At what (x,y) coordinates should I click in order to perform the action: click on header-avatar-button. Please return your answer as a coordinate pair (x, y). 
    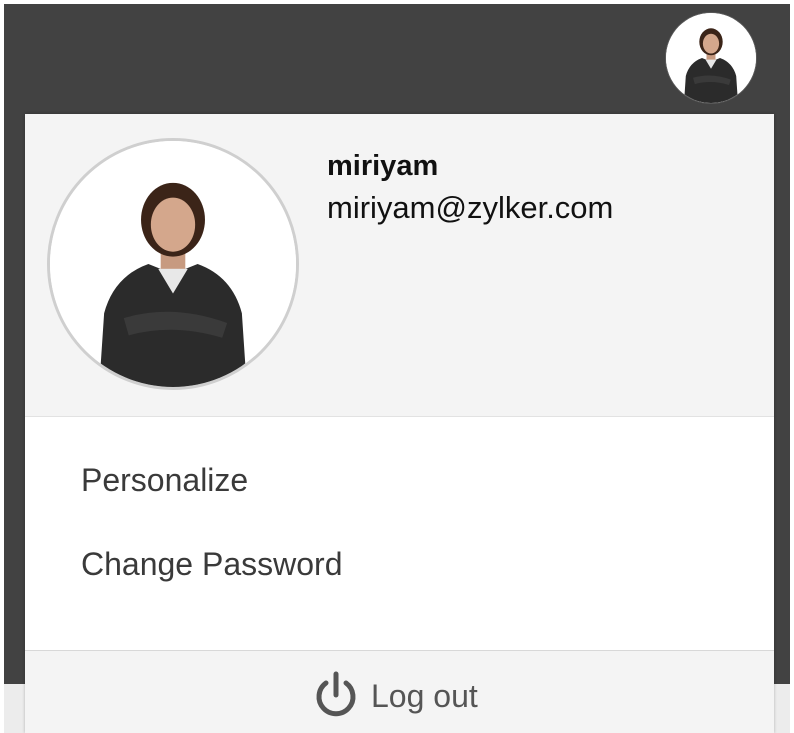
    Looking at the image, I should click on (711, 58).